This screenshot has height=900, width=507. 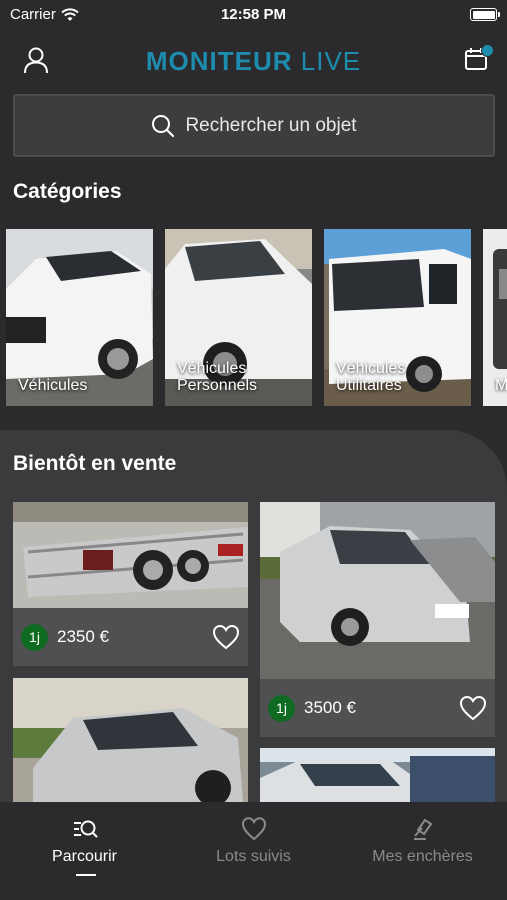 What do you see at coordinates (485, 14) in the screenshot?
I see `battery-icon` at bounding box center [485, 14].